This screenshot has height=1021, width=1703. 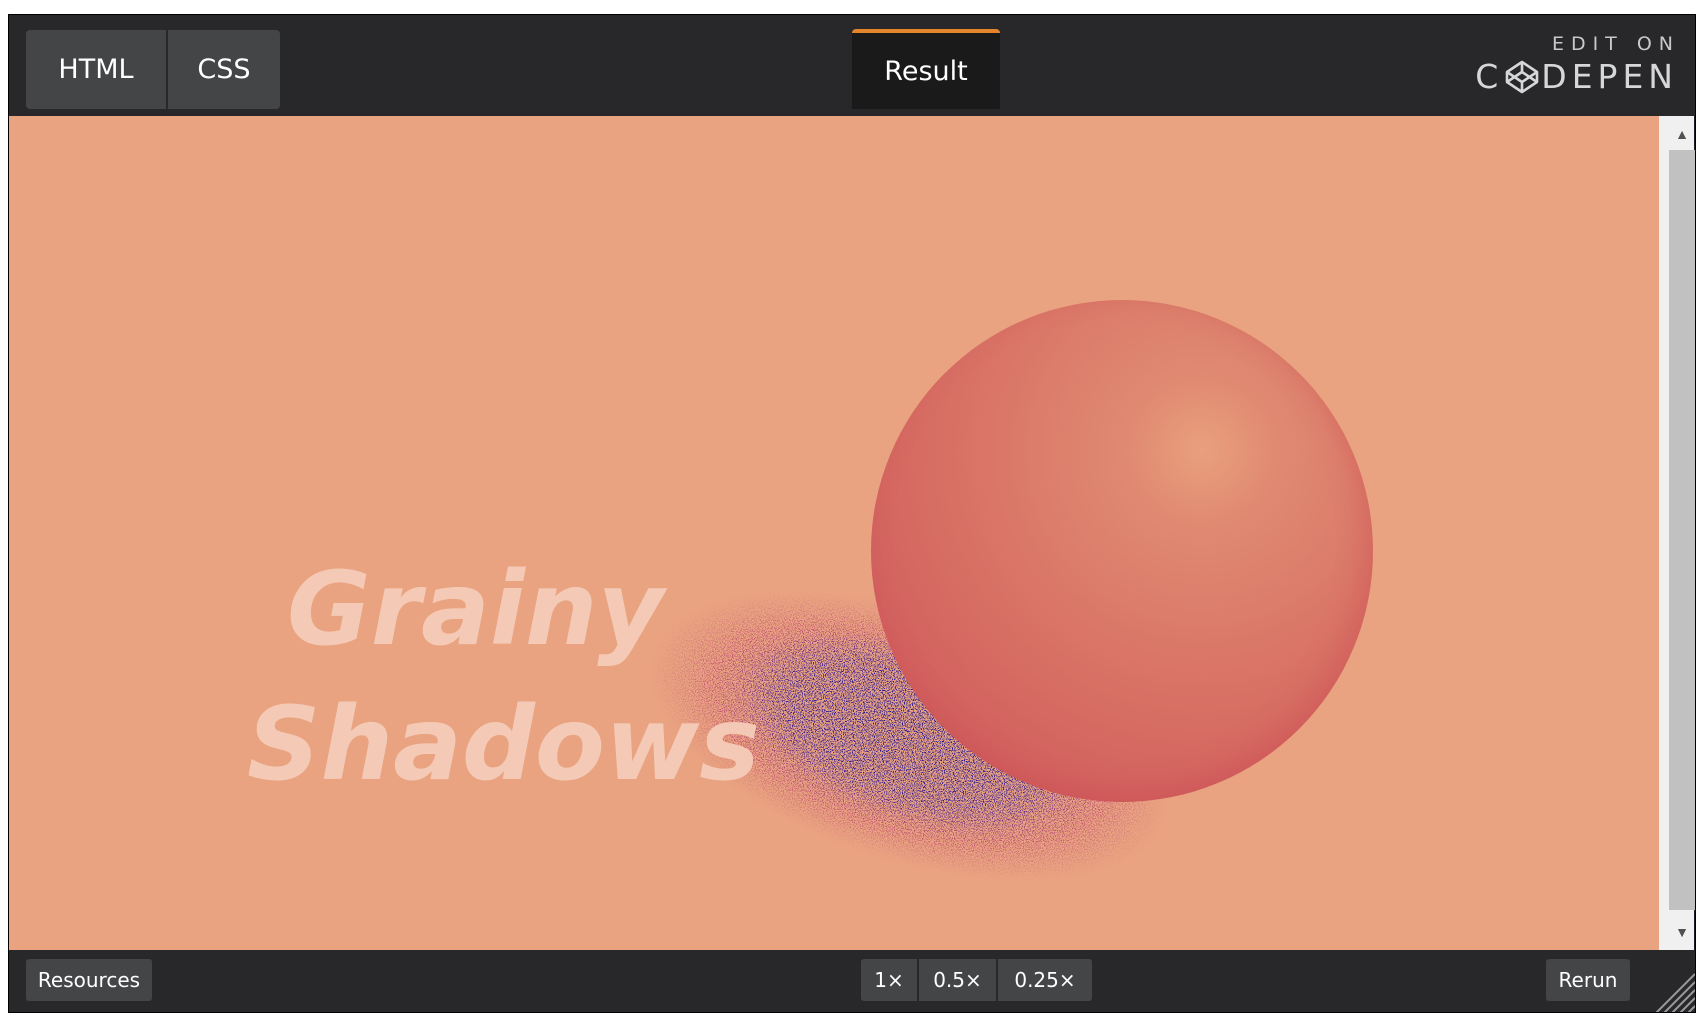 What do you see at coordinates (1682, 530) in the screenshot?
I see `scroll-thumb` at bounding box center [1682, 530].